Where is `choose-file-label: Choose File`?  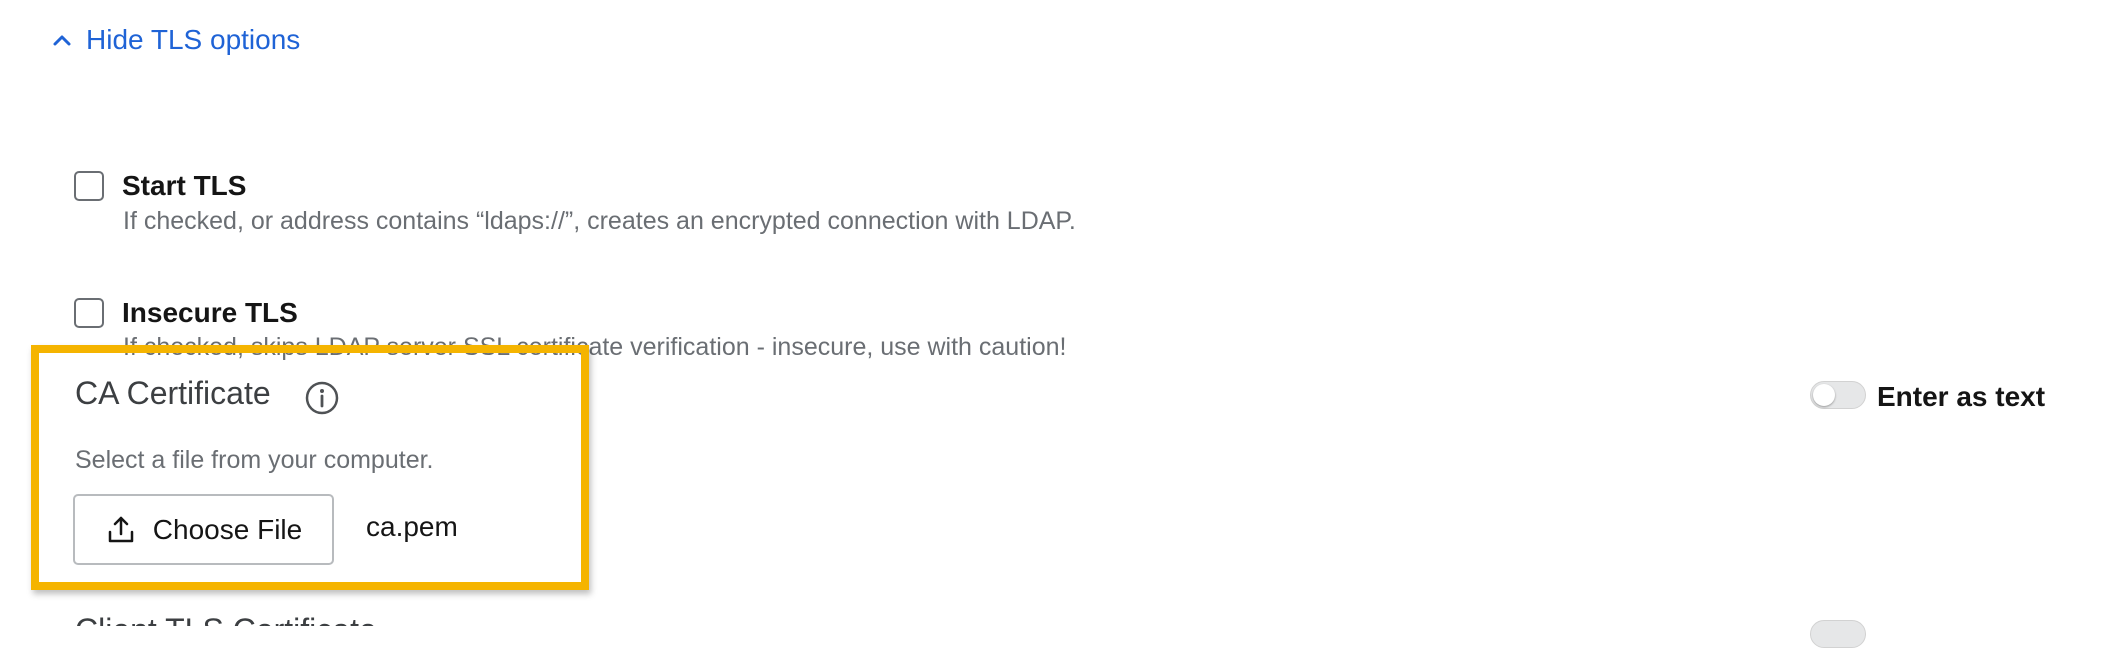 choose-file-label: Choose File is located at coordinates (227, 529).